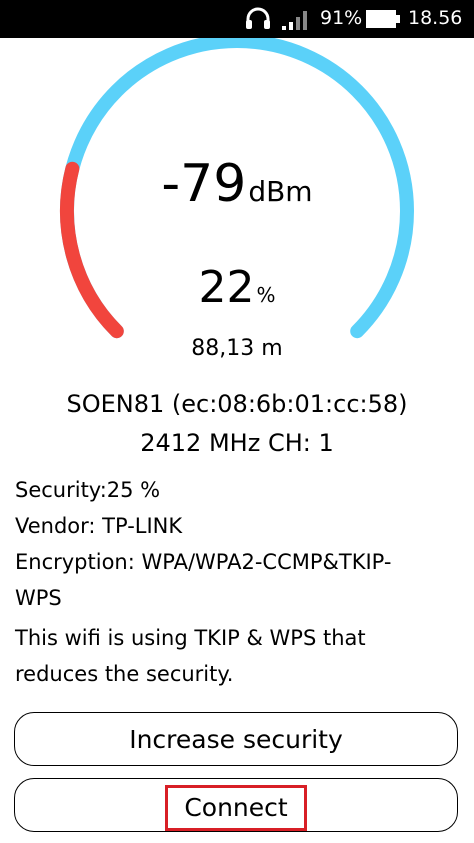  I want to click on connect-button: Connect, so click(236, 805).